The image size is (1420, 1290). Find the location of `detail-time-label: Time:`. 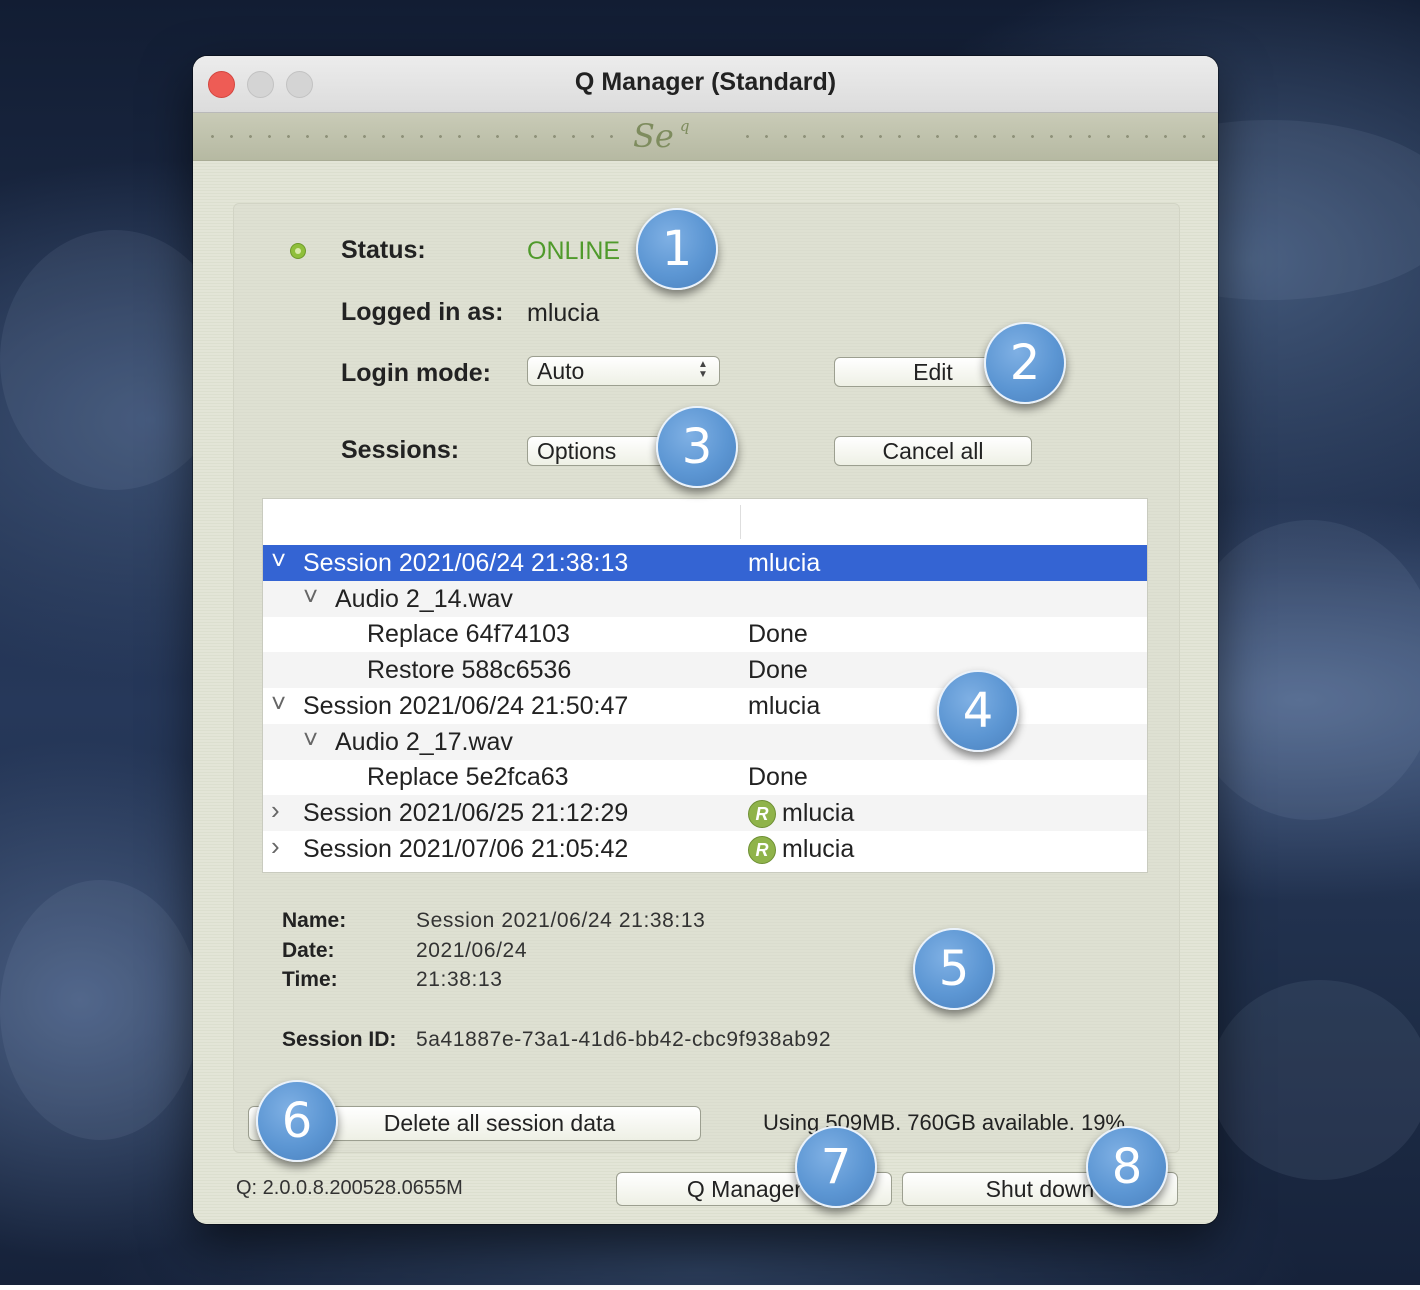

detail-time-label: Time: is located at coordinates (310, 979).